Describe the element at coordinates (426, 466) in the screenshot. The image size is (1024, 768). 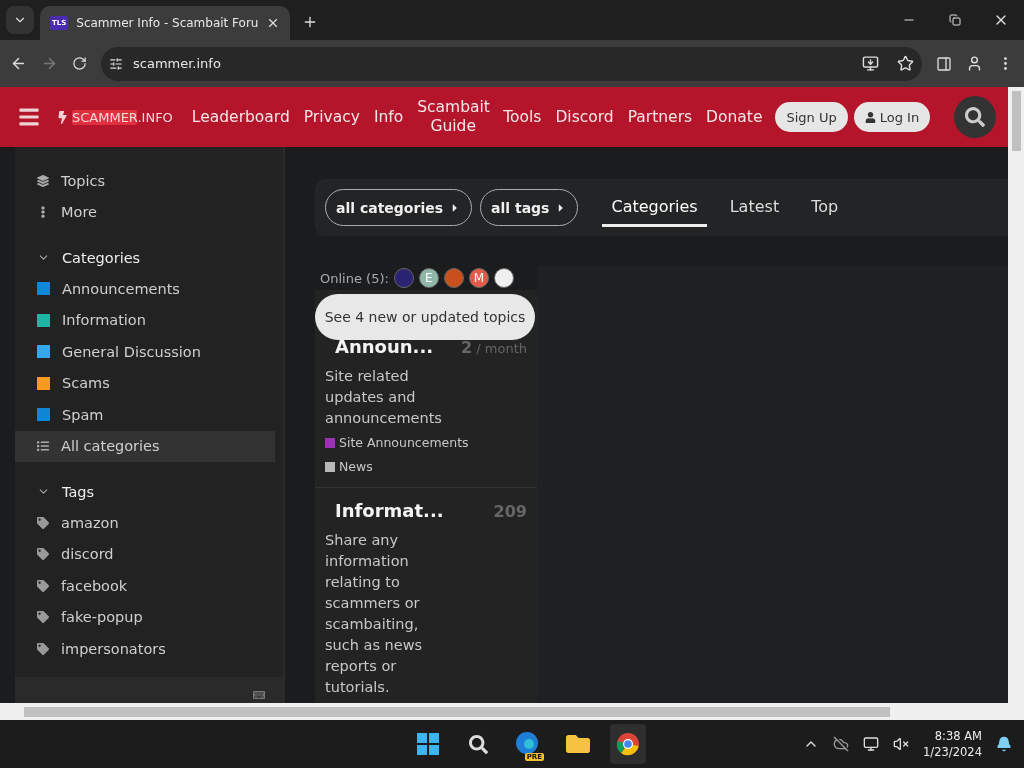
I see `subcategory-link: News` at that location.